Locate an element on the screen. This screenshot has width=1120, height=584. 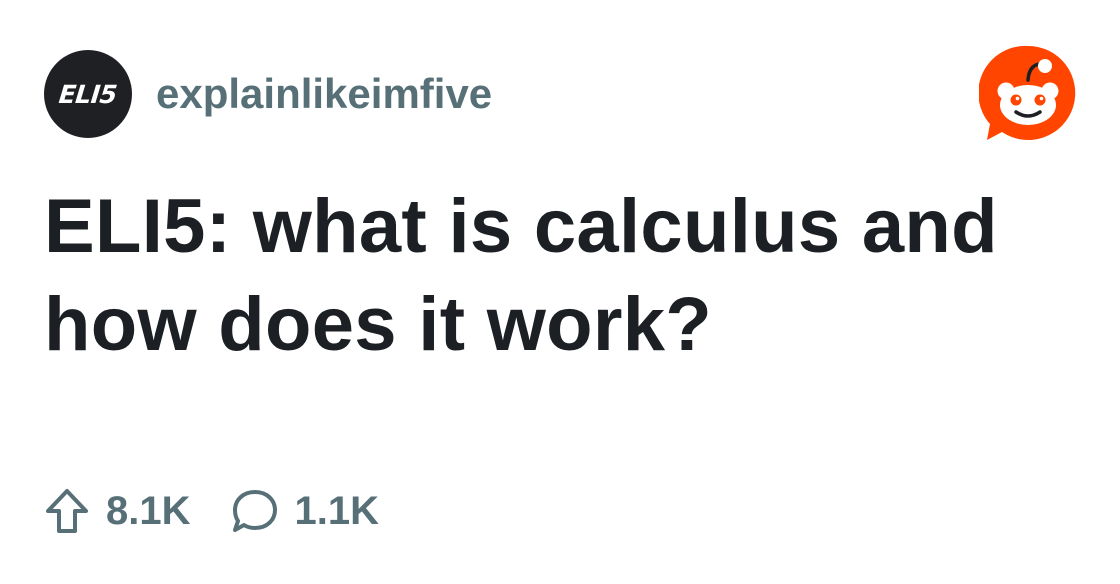
community-avatar-text: ELI5 is located at coordinates (88, 94).